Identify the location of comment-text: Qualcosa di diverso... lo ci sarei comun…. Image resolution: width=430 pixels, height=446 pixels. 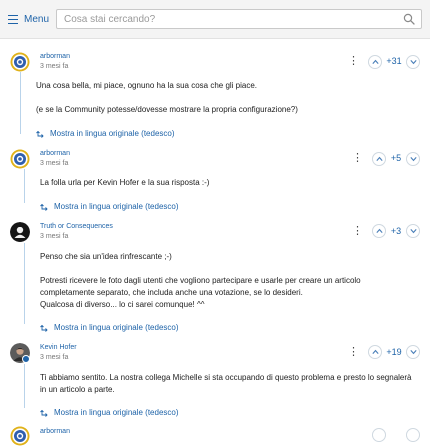
(122, 304).